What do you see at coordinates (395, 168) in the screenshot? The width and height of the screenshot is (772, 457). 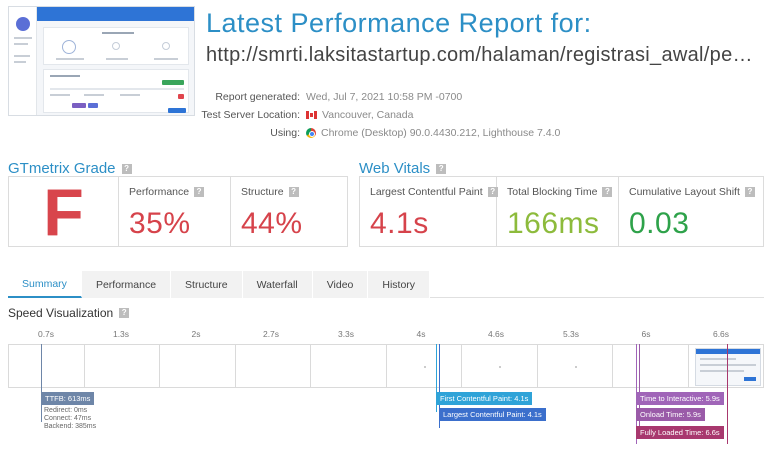 I see `web-vitals-heading-text: Web Vitals` at bounding box center [395, 168].